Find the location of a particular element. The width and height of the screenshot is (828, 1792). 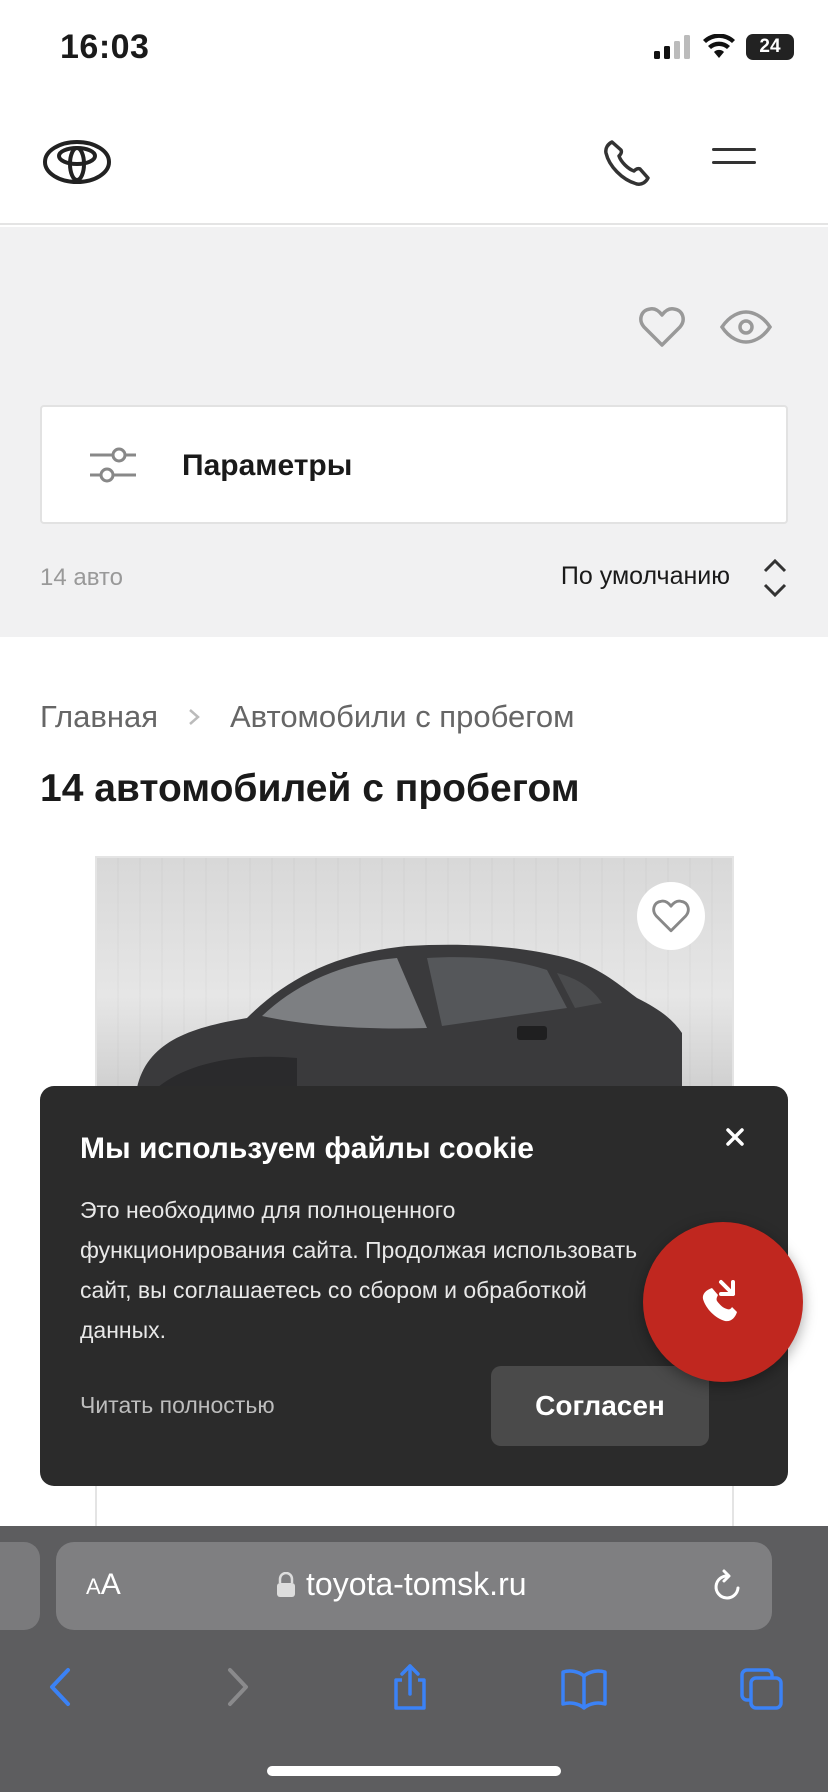

site-header is located at coordinates (414, 162).